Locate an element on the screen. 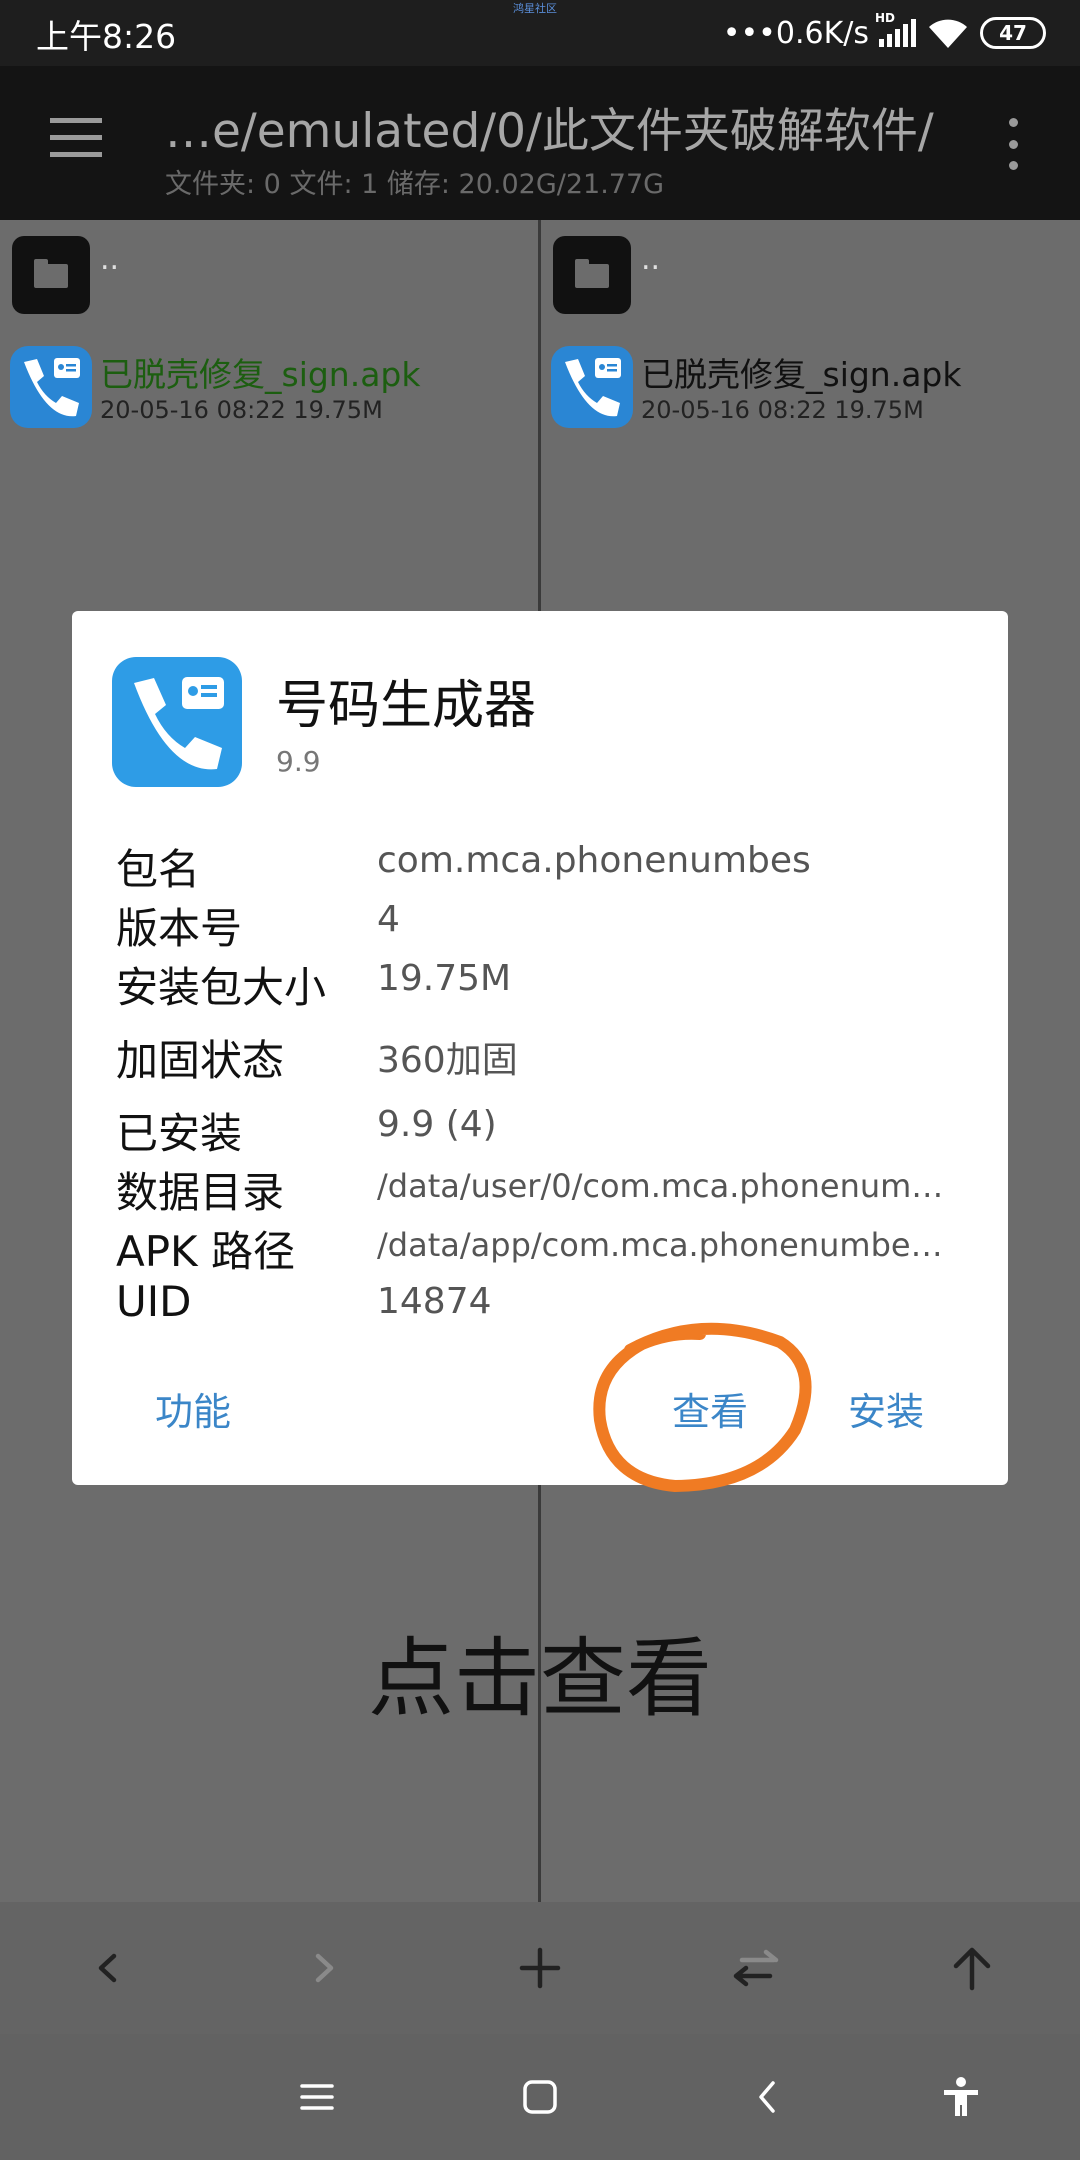  watermark: 鸿星社区 is located at coordinates (535, 8).